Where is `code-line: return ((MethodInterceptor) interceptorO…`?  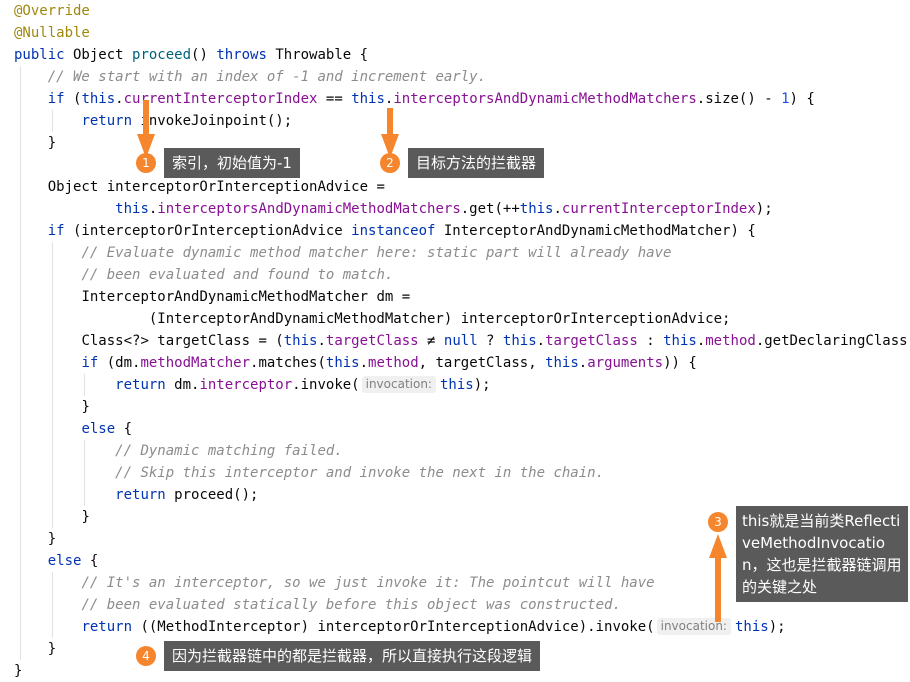
code-line: return ((MethodInterceptor) interceptorO… is located at coordinates (462, 627).